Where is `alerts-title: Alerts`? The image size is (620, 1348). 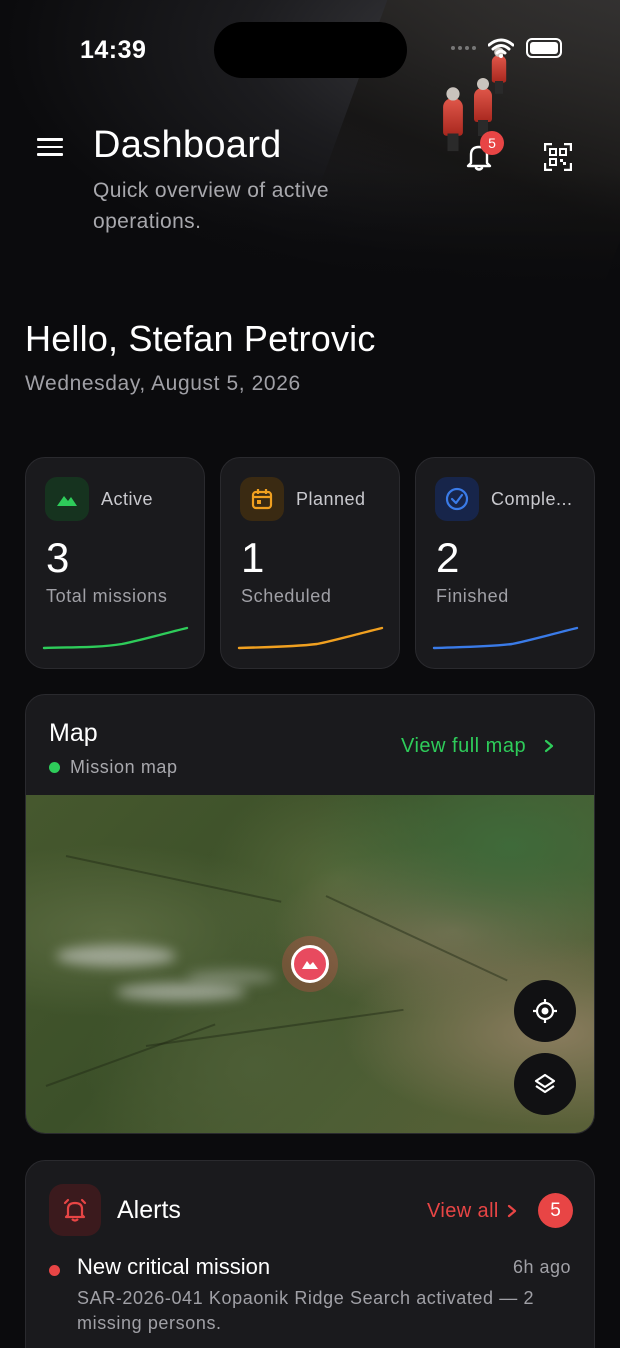 alerts-title: Alerts is located at coordinates (149, 1210).